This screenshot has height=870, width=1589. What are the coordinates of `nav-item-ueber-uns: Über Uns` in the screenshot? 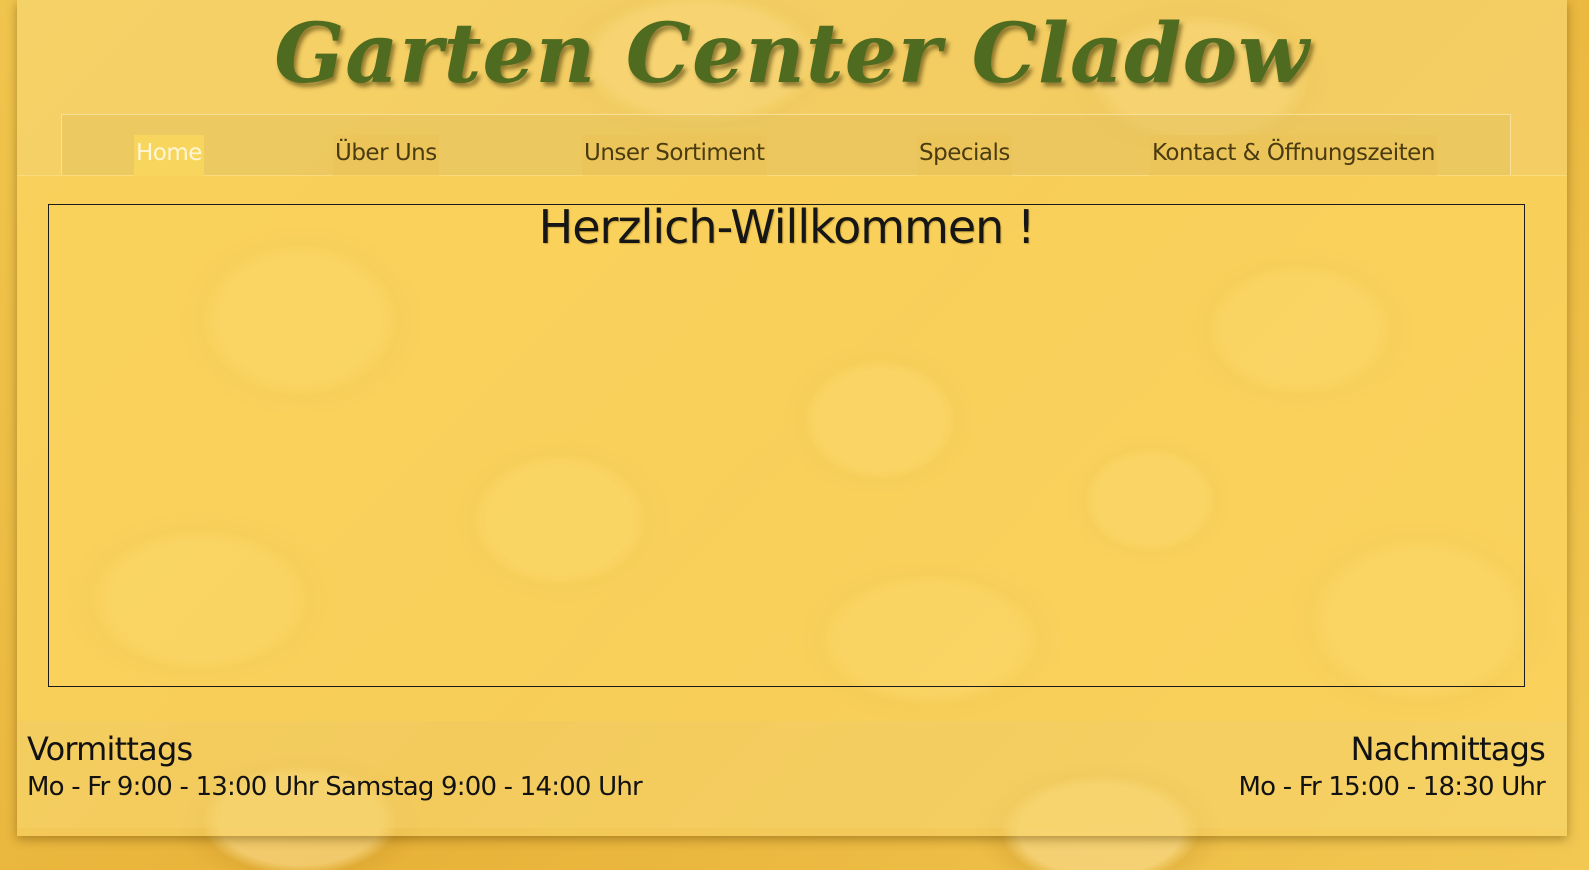 It's located at (386, 155).